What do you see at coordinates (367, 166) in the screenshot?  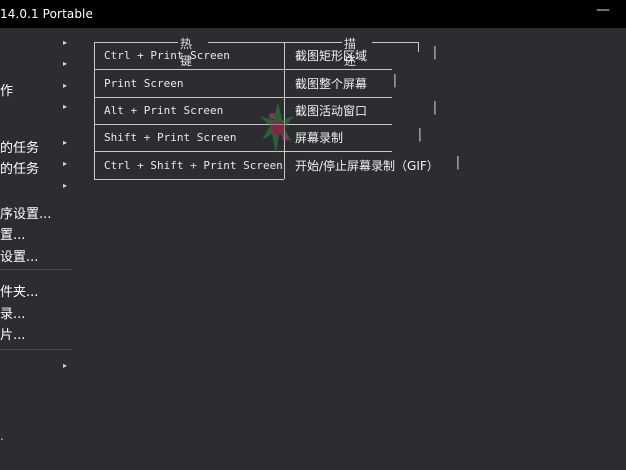 I see `hotkey-description: 开始/停止屏幕录制（GIF）` at bounding box center [367, 166].